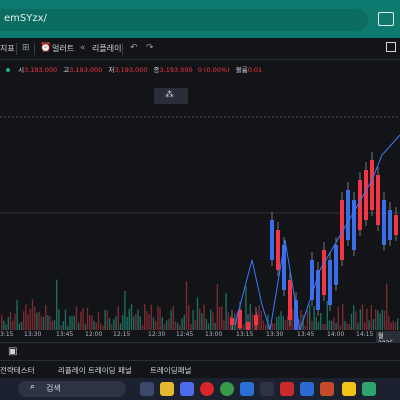  What do you see at coordinates (63, 48) in the screenshot?
I see `alert-button: 얼러트` at bounding box center [63, 48].